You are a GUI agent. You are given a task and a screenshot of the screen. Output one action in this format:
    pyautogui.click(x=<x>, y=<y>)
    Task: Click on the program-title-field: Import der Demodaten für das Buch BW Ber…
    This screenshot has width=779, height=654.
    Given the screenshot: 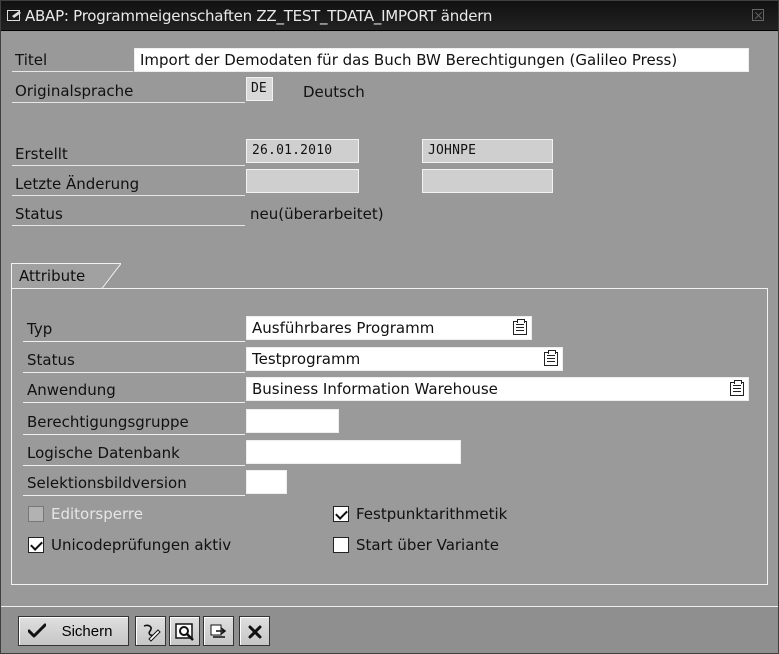 What is the action you would take?
    pyautogui.click(x=441, y=60)
    